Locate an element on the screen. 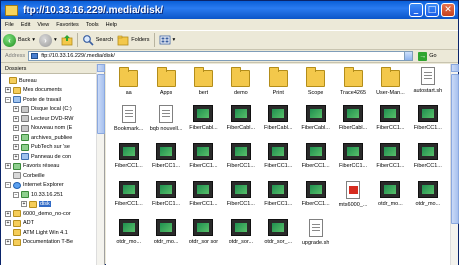  tree-item: Corbeille is located at coordinates (52, 176).